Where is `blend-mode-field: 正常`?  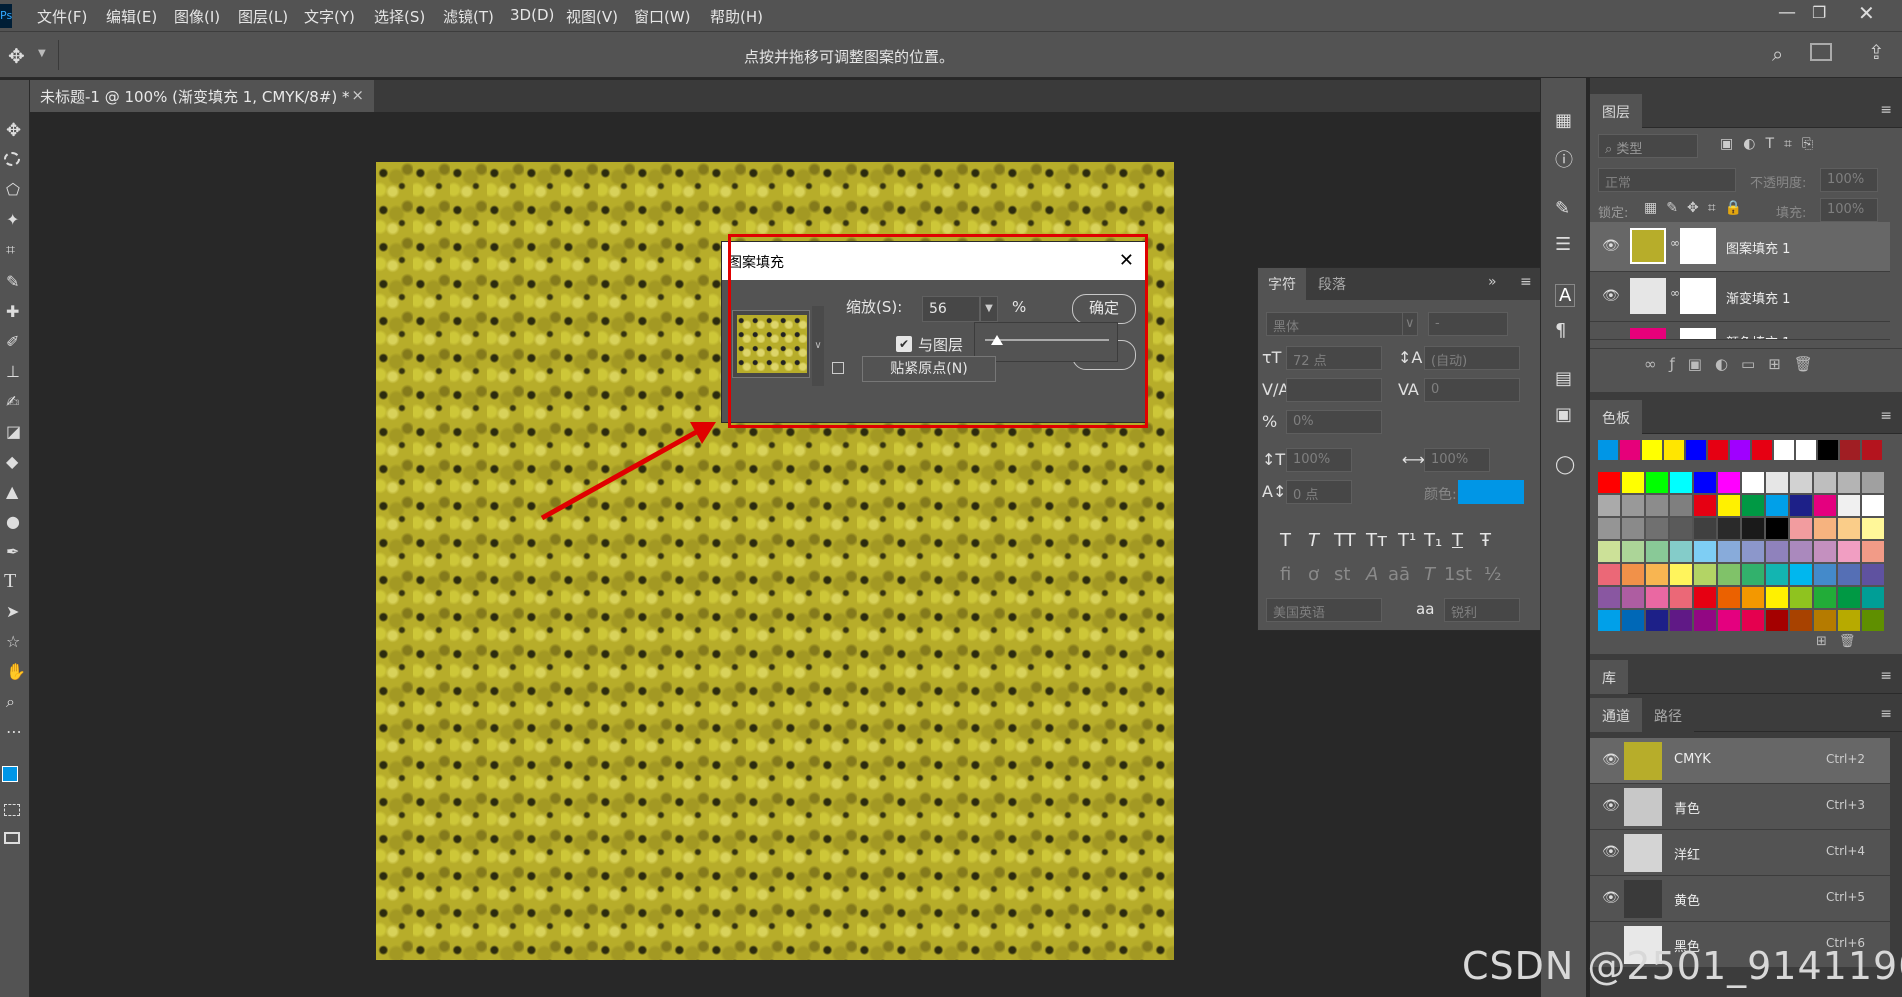 blend-mode-field: 正常 is located at coordinates (1667, 180).